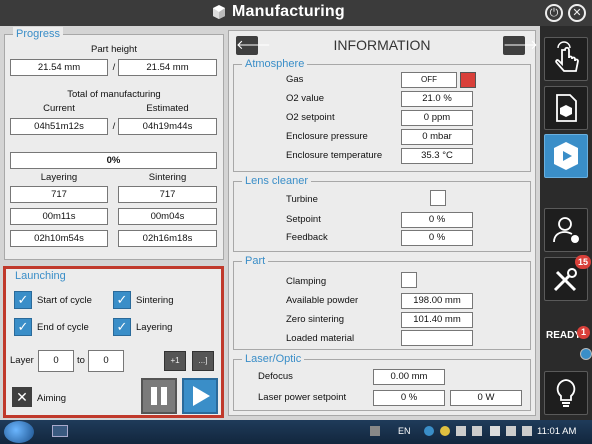 The image size is (592, 444). I want to click on light-button, so click(566, 393).